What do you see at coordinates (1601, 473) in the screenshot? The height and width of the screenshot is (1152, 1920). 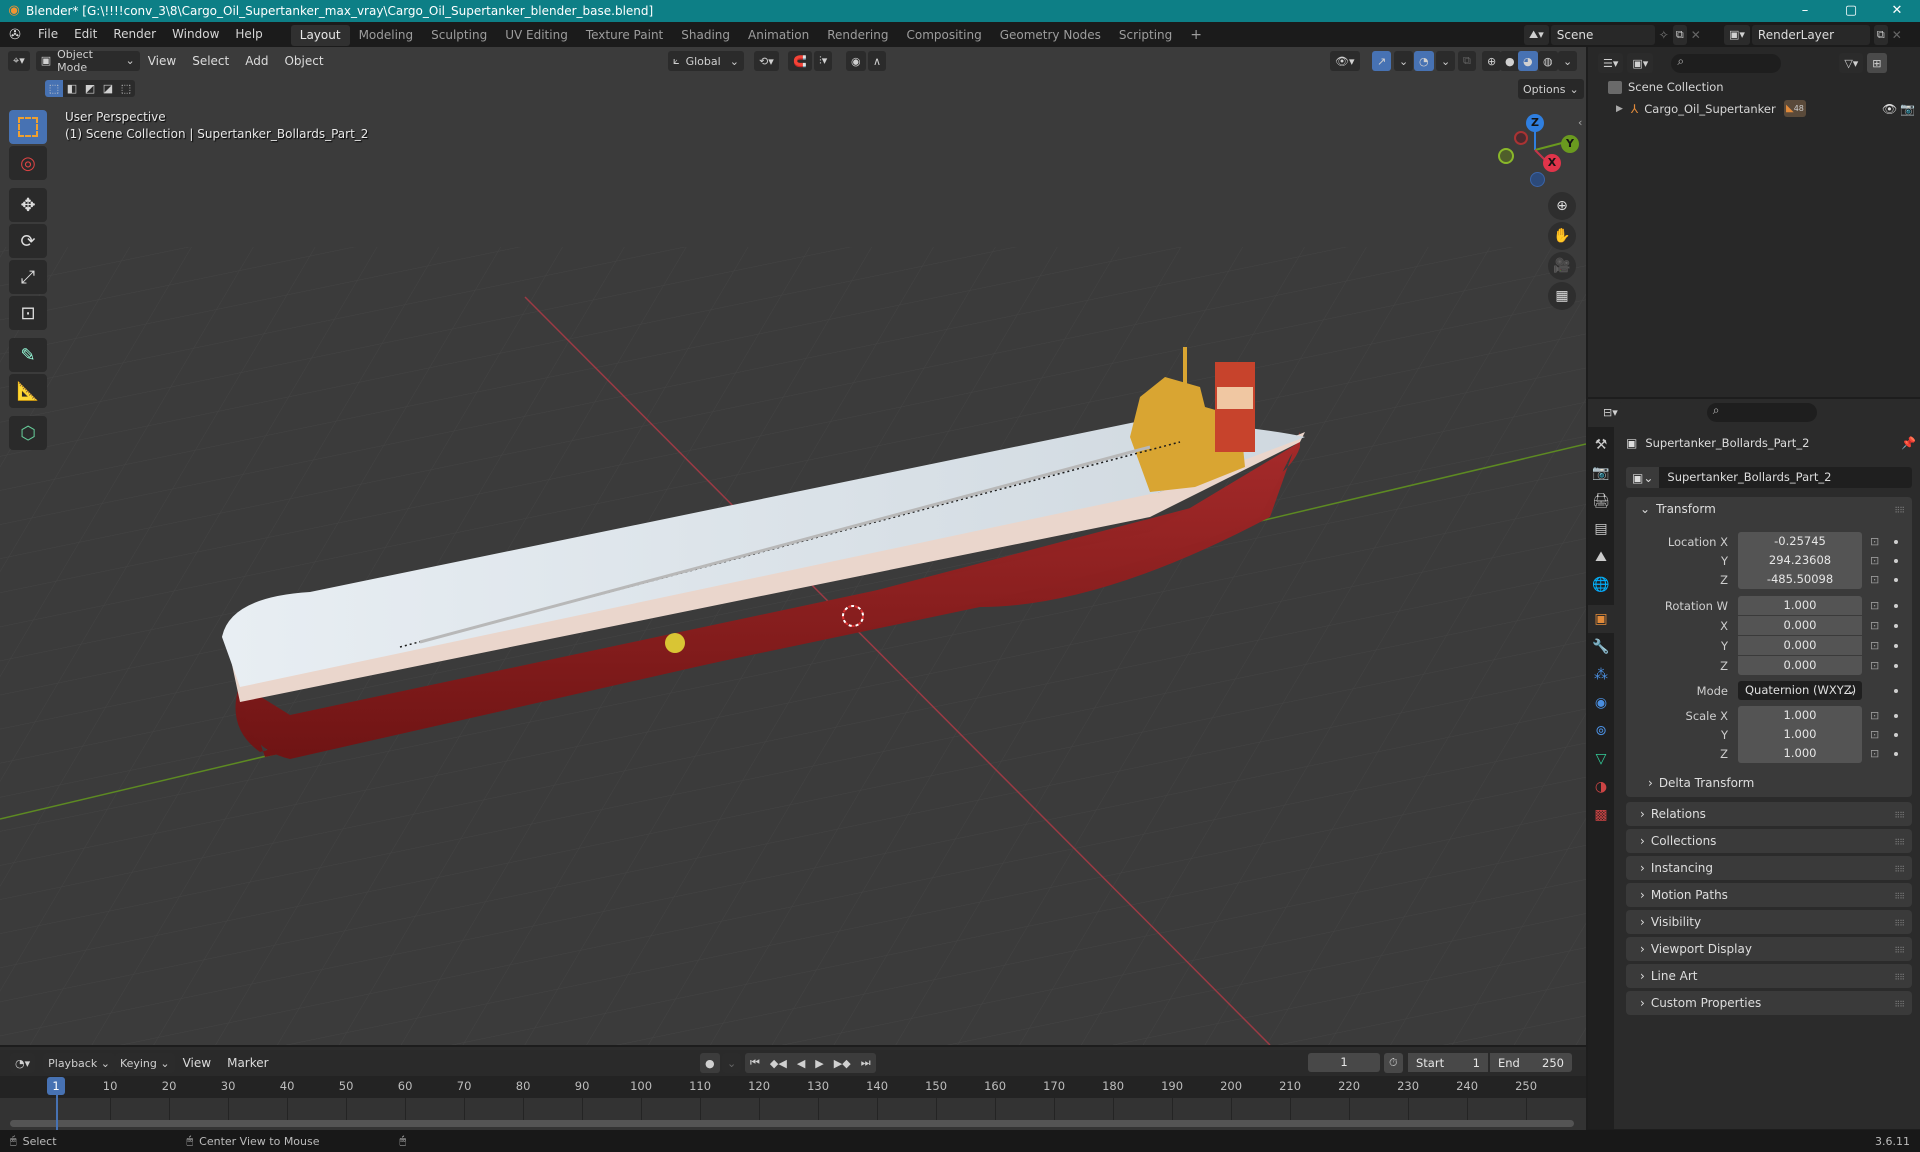 I see `tab-render-icon: 📷` at bounding box center [1601, 473].